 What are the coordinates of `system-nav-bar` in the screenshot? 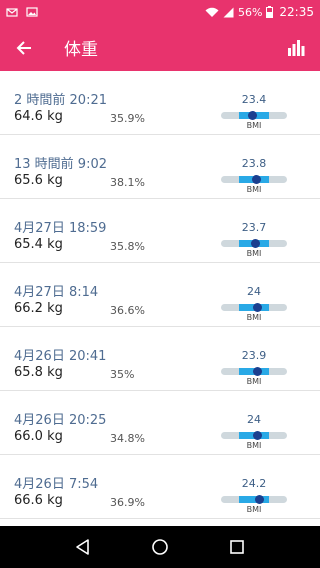 It's located at (160, 547).